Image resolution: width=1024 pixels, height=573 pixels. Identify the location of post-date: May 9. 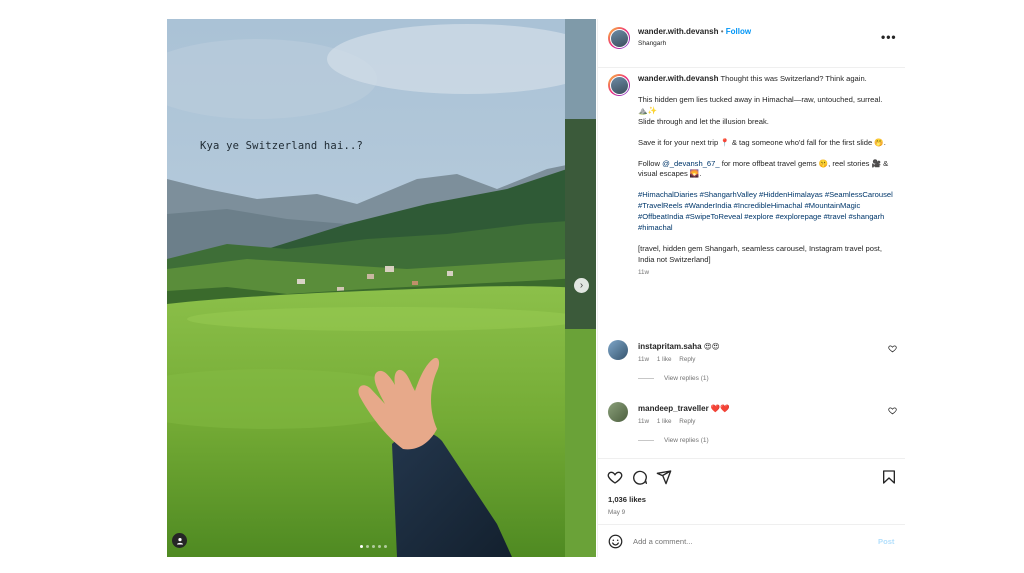
(617, 512).